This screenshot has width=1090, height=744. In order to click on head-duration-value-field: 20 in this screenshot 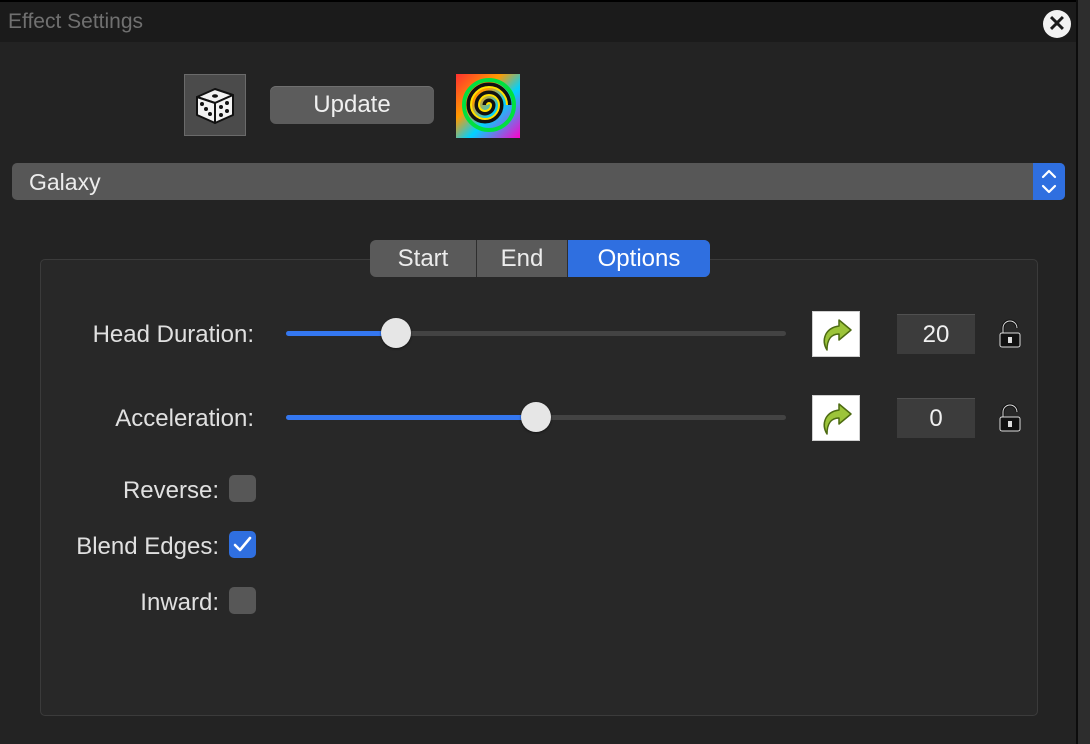, I will do `click(936, 334)`.